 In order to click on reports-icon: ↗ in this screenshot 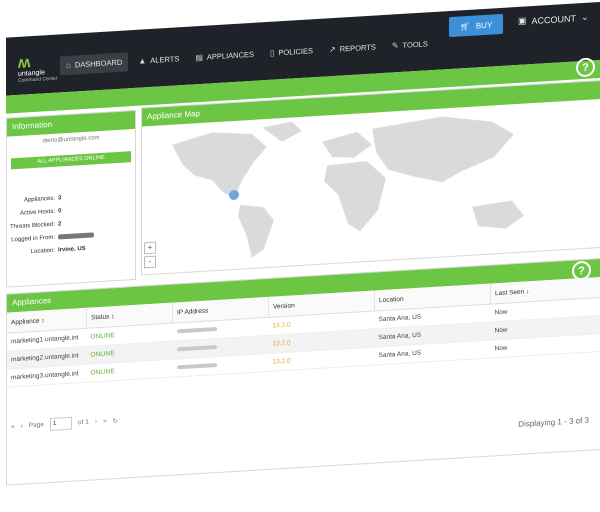, I will do `click(332, 49)`.